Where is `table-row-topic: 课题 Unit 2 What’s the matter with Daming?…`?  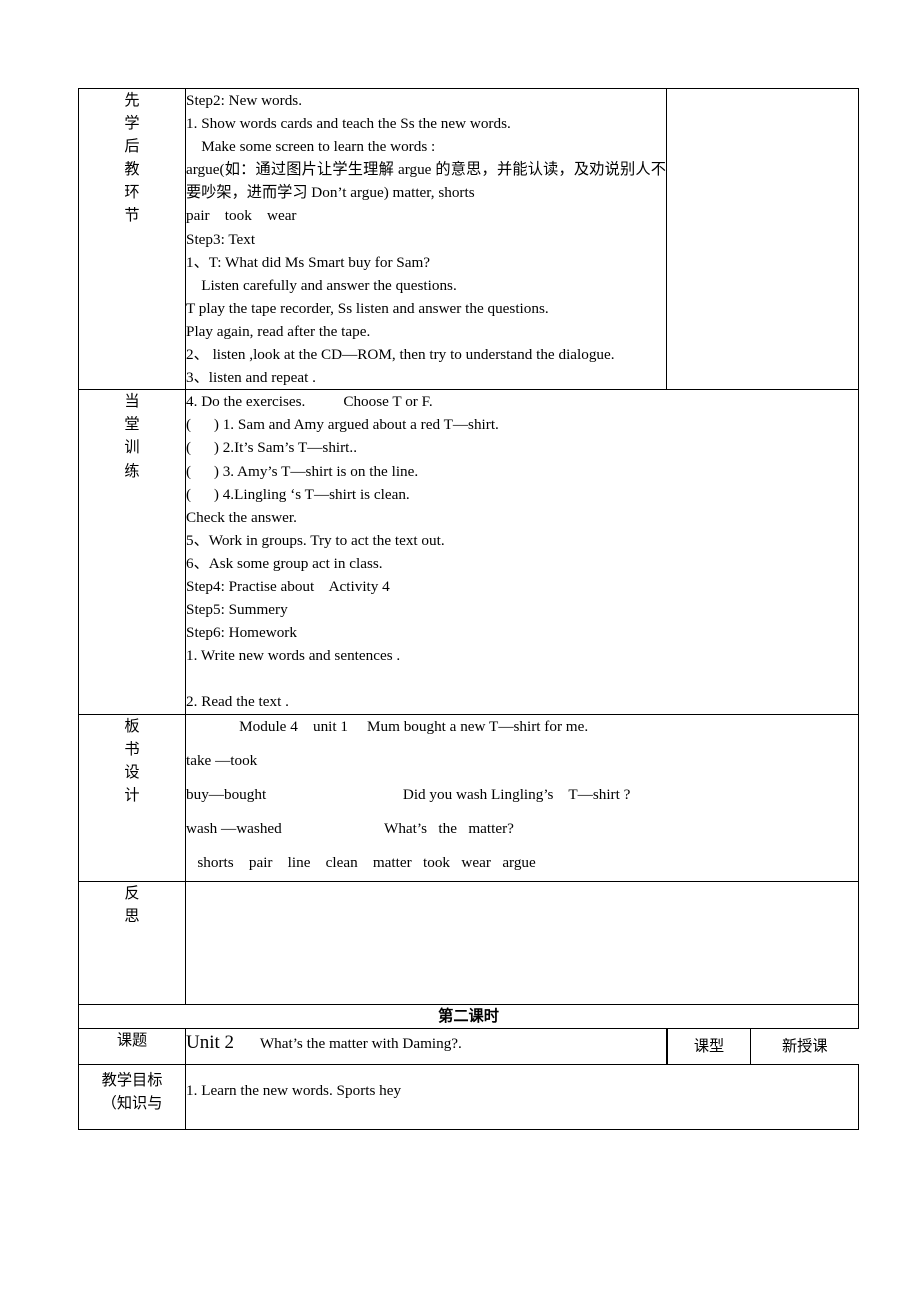
table-row-topic: 课题 Unit 2 What’s the matter with Daming?… is located at coordinates (468, 1046).